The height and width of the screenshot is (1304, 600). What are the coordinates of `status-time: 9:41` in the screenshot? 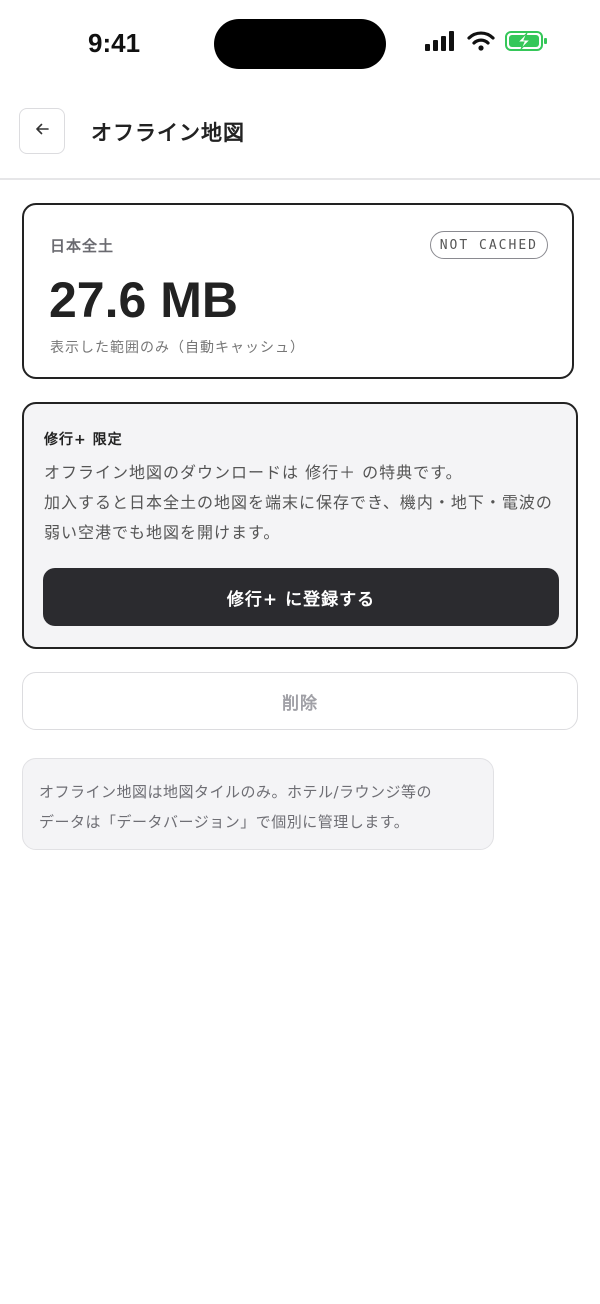 It's located at (114, 43).